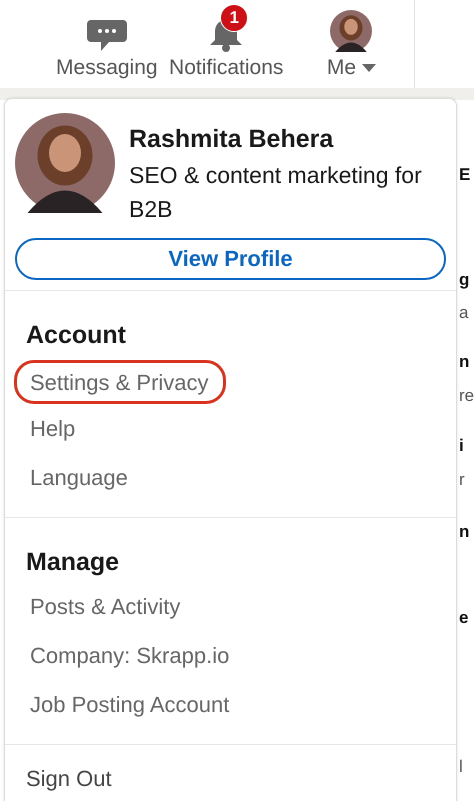 This screenshot has width=474, height=801. What do you see at coordinates (276, 192) in the screenshot?
I see `profile-headline: SEO & content marketing for B2B` at bounding box center [276, 192].